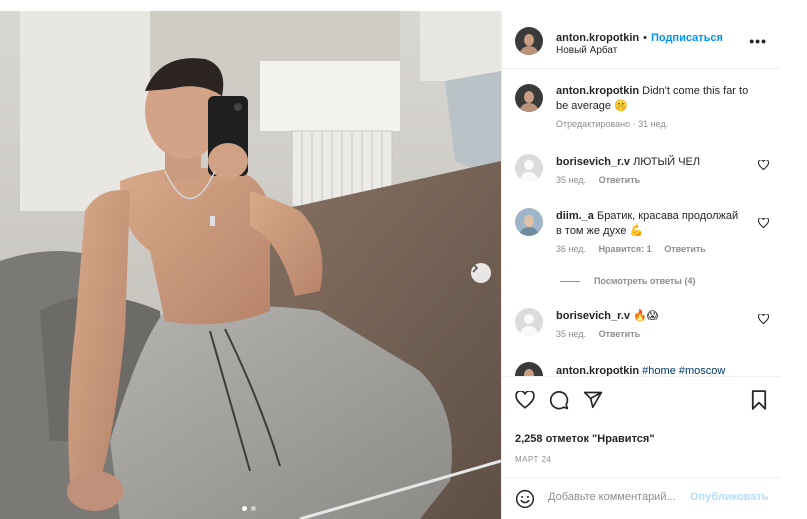 This screenshot has width=807, height=519. Describe the element at coordinates (641, 331) in the screenshot. I see `comment-item: borisevich_r.v 🔥😱 35 нед. Ответить` at that location.